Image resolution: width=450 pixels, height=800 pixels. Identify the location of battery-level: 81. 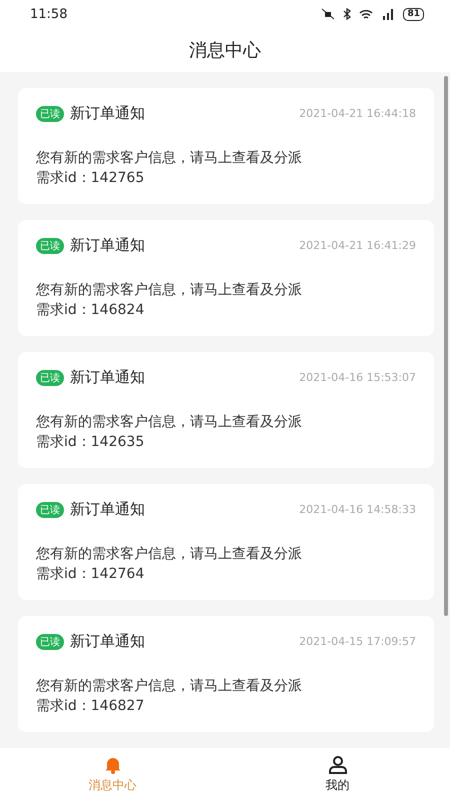
(413, 14).